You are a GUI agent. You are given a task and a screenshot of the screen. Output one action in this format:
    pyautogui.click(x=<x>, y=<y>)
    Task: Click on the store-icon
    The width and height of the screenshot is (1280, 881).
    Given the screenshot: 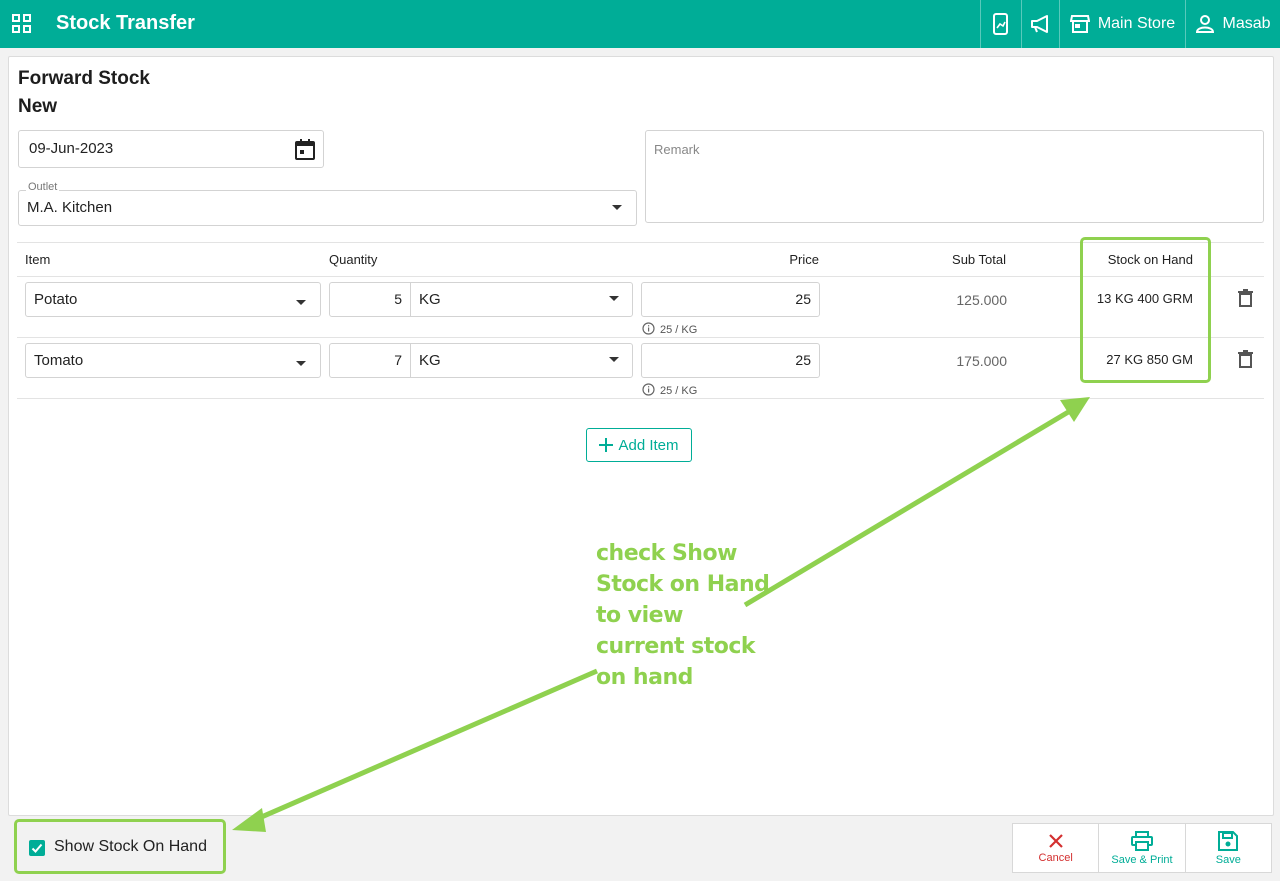 What is the action you would take?
    pyautogui.click(x=1079, y=24)
    